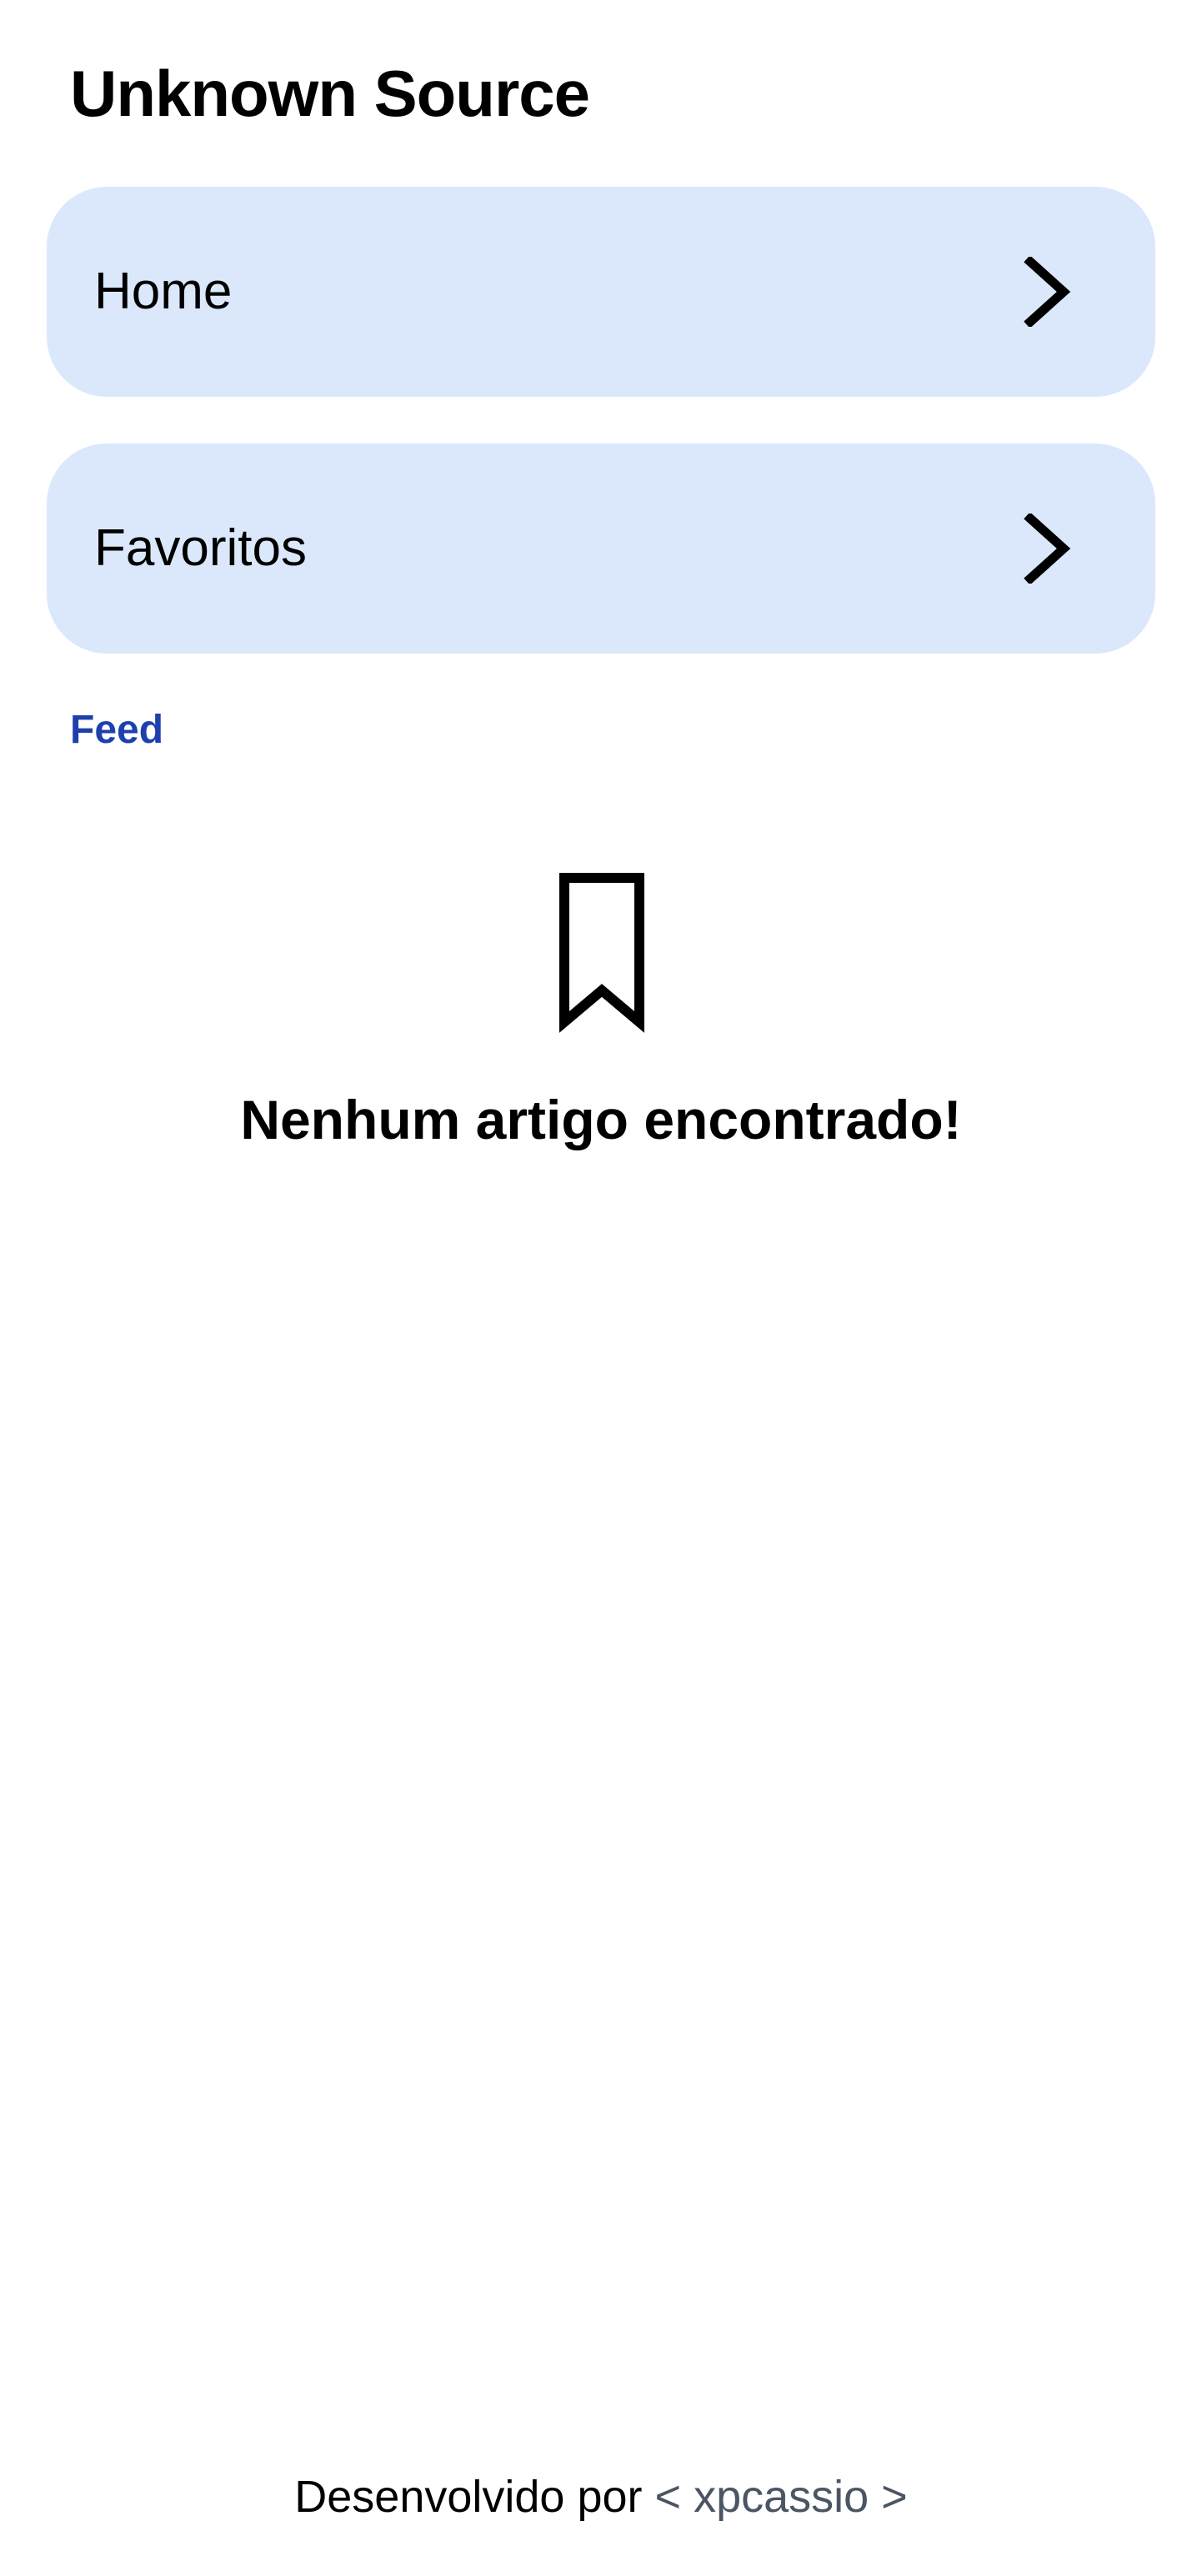 The image size is (1202, 2576). I want to click on footer: Desenvolvido por < xpcassio >, so click(601, 2496).